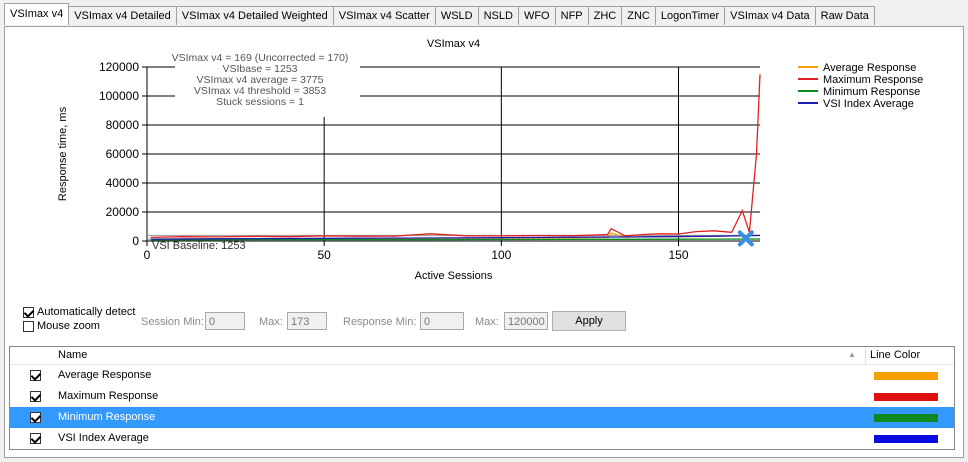  I want to click on tab-nfp: NFP, so click(571, 15).